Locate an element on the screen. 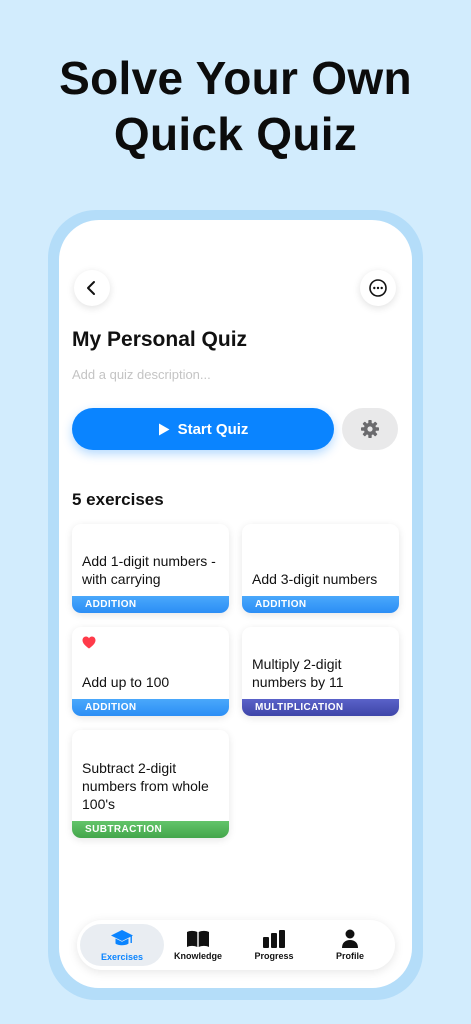 Image resolution: width=471 pixels, height=1024 pixels. start-quiz-button: Start Quiz is located at coordinates (203, 429).